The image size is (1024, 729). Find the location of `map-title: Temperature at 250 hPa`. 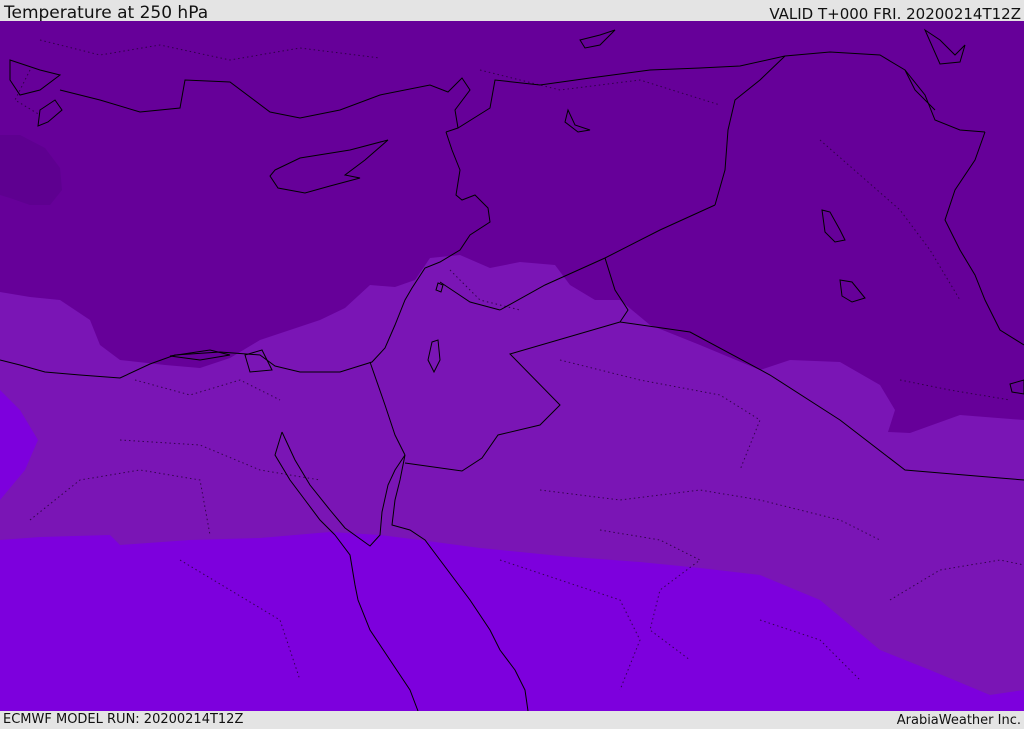

map-title: Temperature at 250 hPa is located at coordinates (106, 13).